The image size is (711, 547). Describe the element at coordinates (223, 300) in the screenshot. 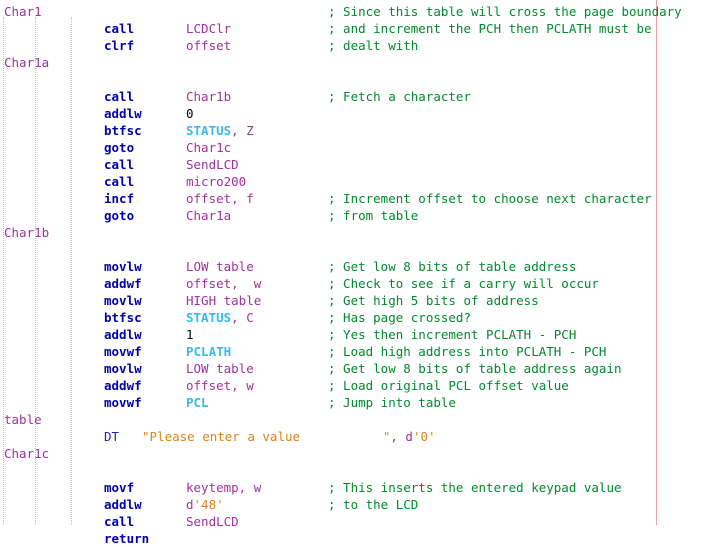

I see `code-operand: HIGH table` at that location.